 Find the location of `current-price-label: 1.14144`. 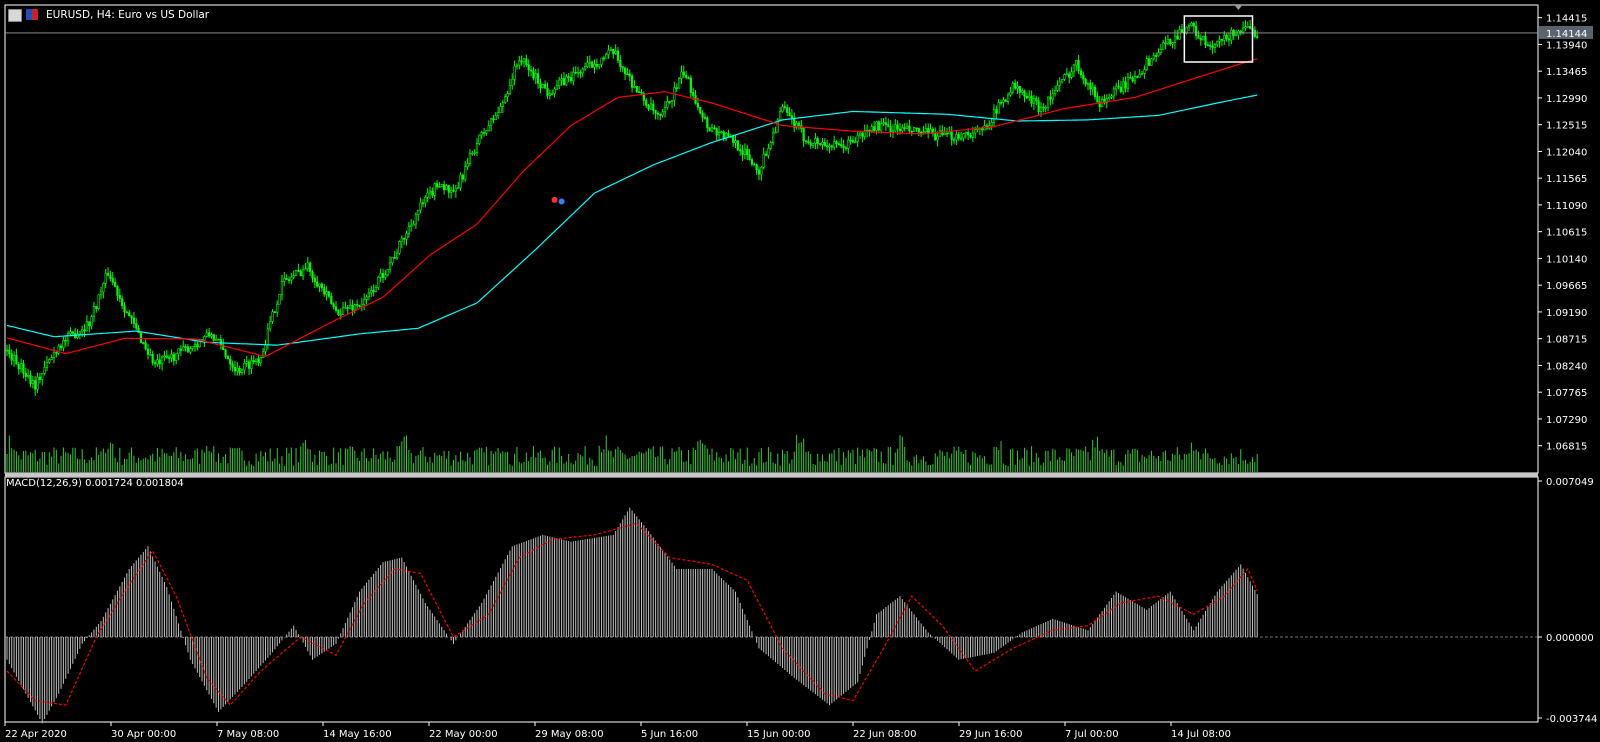

current-price-label: 1.14144 is located at coordinates (1566, 34).